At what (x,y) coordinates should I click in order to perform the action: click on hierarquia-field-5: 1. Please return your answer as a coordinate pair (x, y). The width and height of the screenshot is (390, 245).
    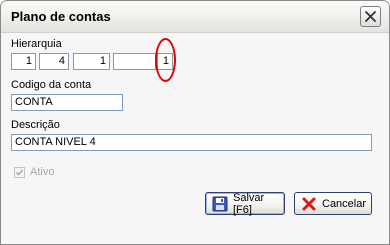
    Looking at the image, I should click on (165, 61).